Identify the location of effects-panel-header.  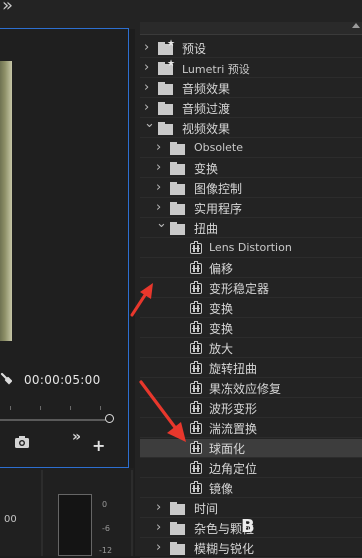
(251, 28).